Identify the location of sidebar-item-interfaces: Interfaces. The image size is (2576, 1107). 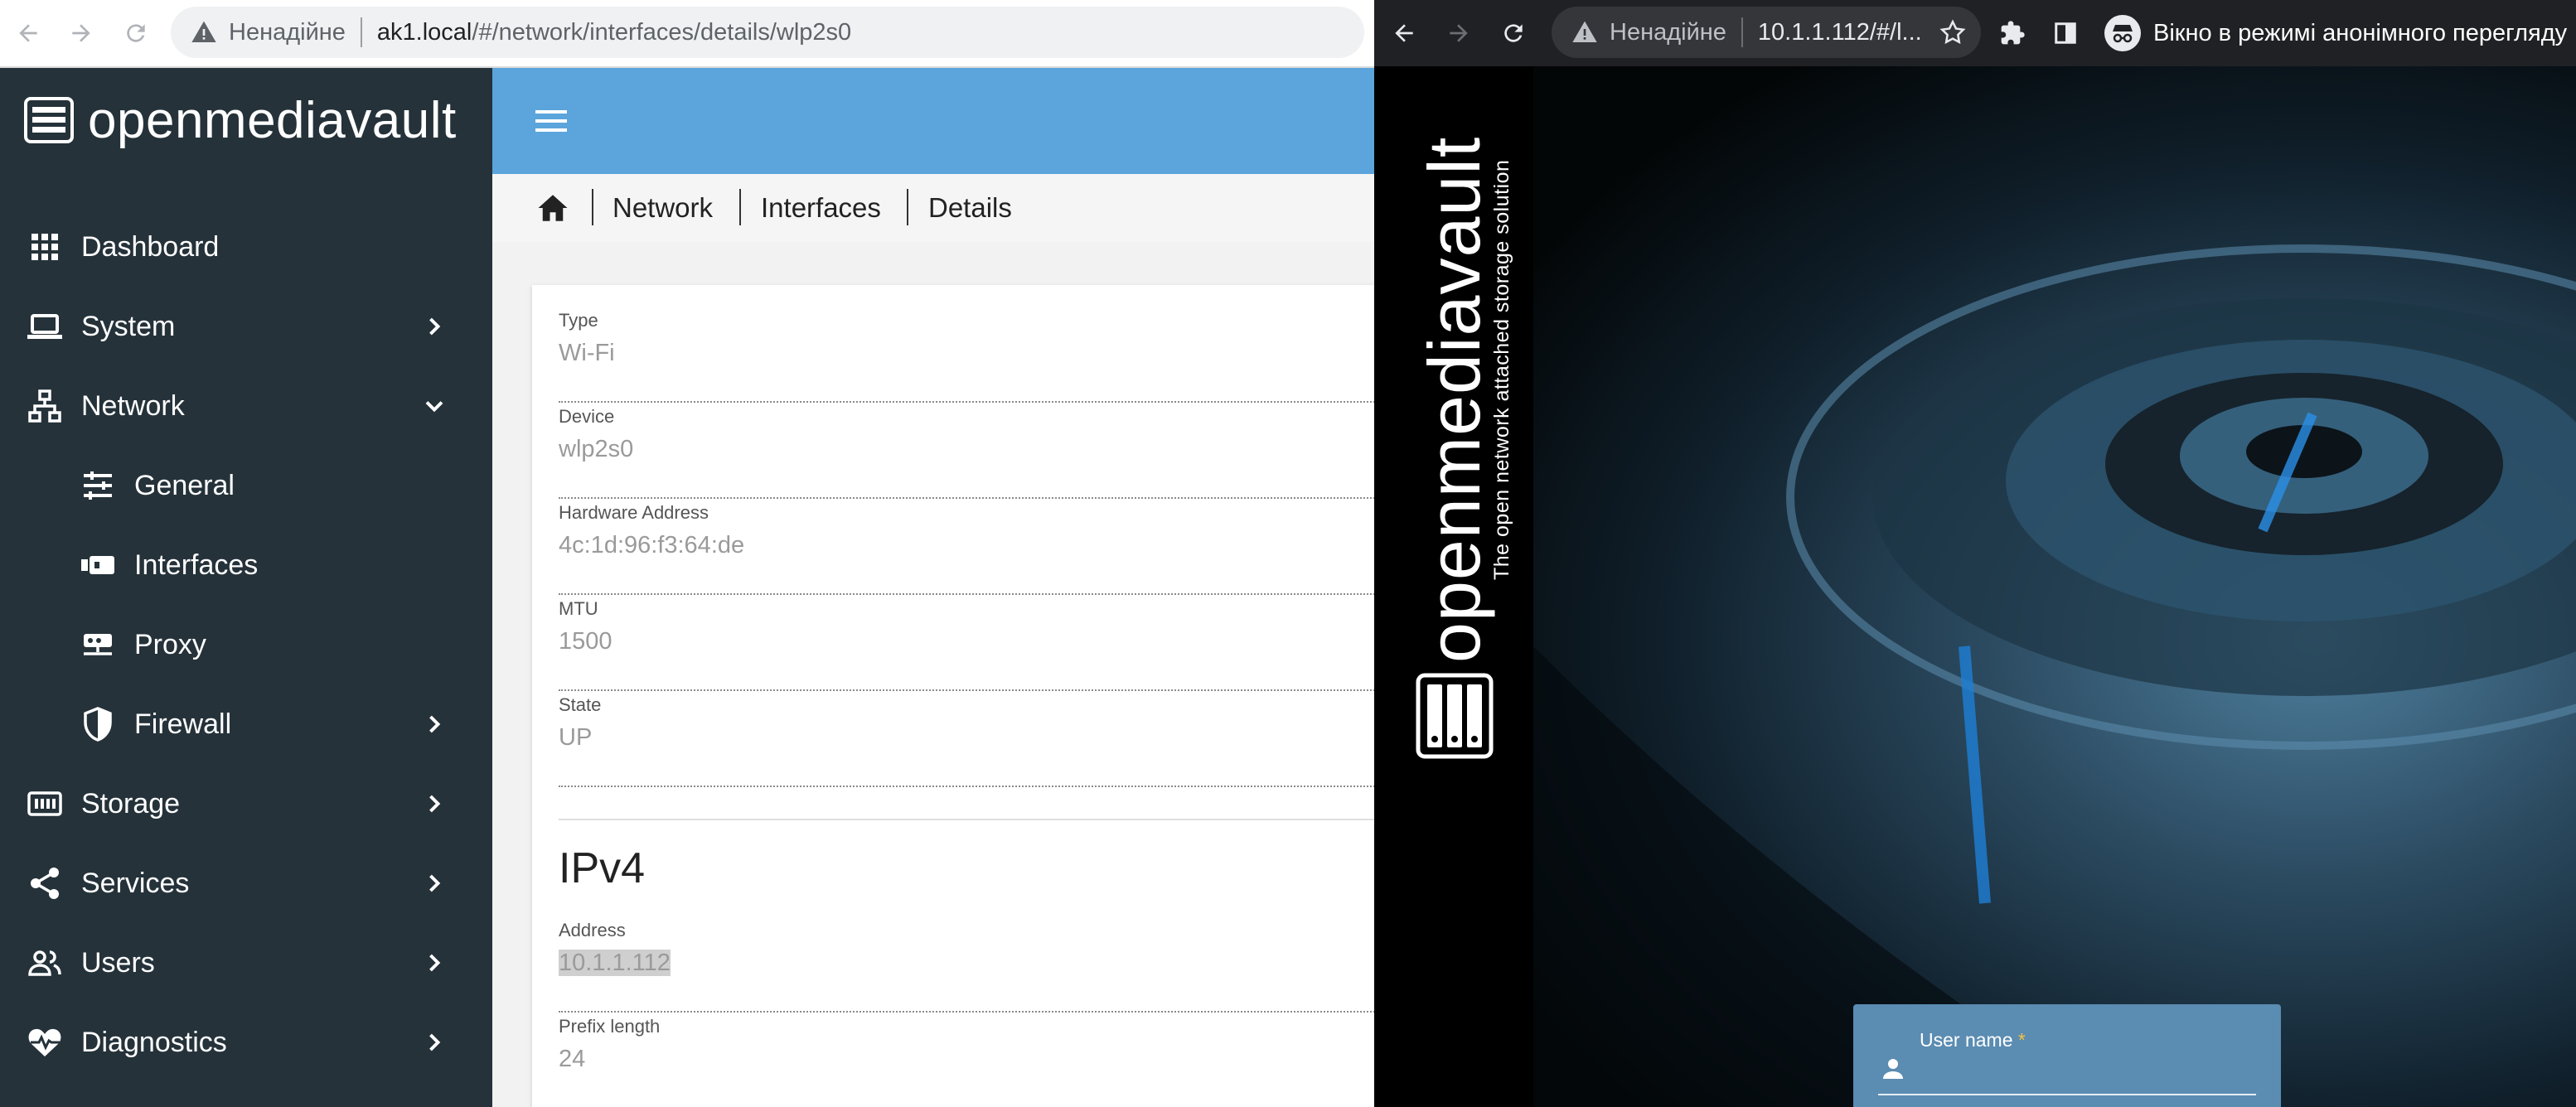
(246, 565).